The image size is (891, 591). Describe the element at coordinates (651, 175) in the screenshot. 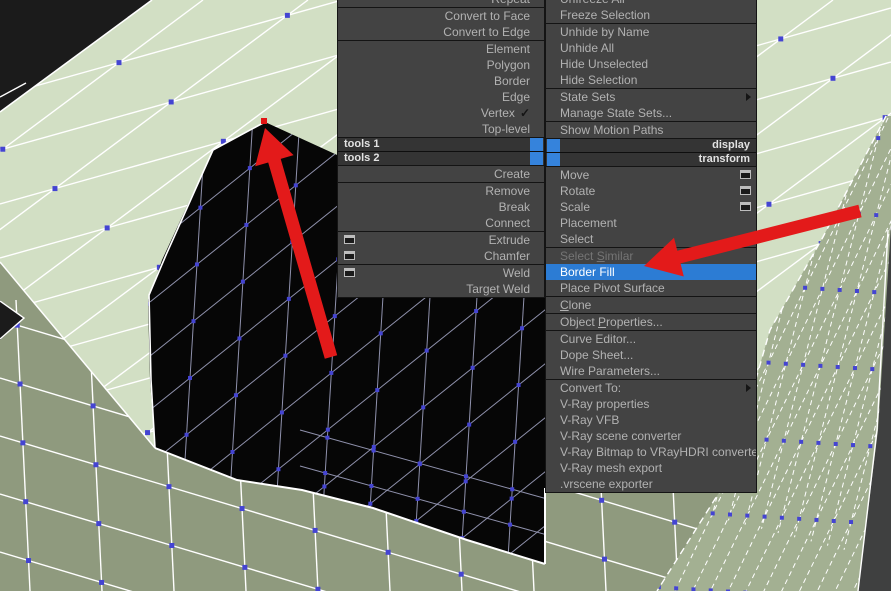

I see `menu-item-move: Move` at that location.